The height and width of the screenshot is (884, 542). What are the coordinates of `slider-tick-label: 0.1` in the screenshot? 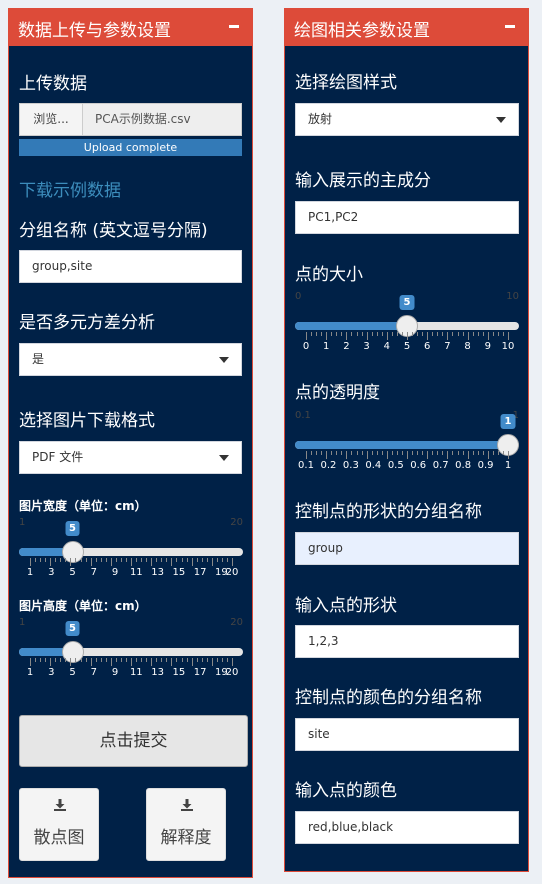 It's located at (306, 465).